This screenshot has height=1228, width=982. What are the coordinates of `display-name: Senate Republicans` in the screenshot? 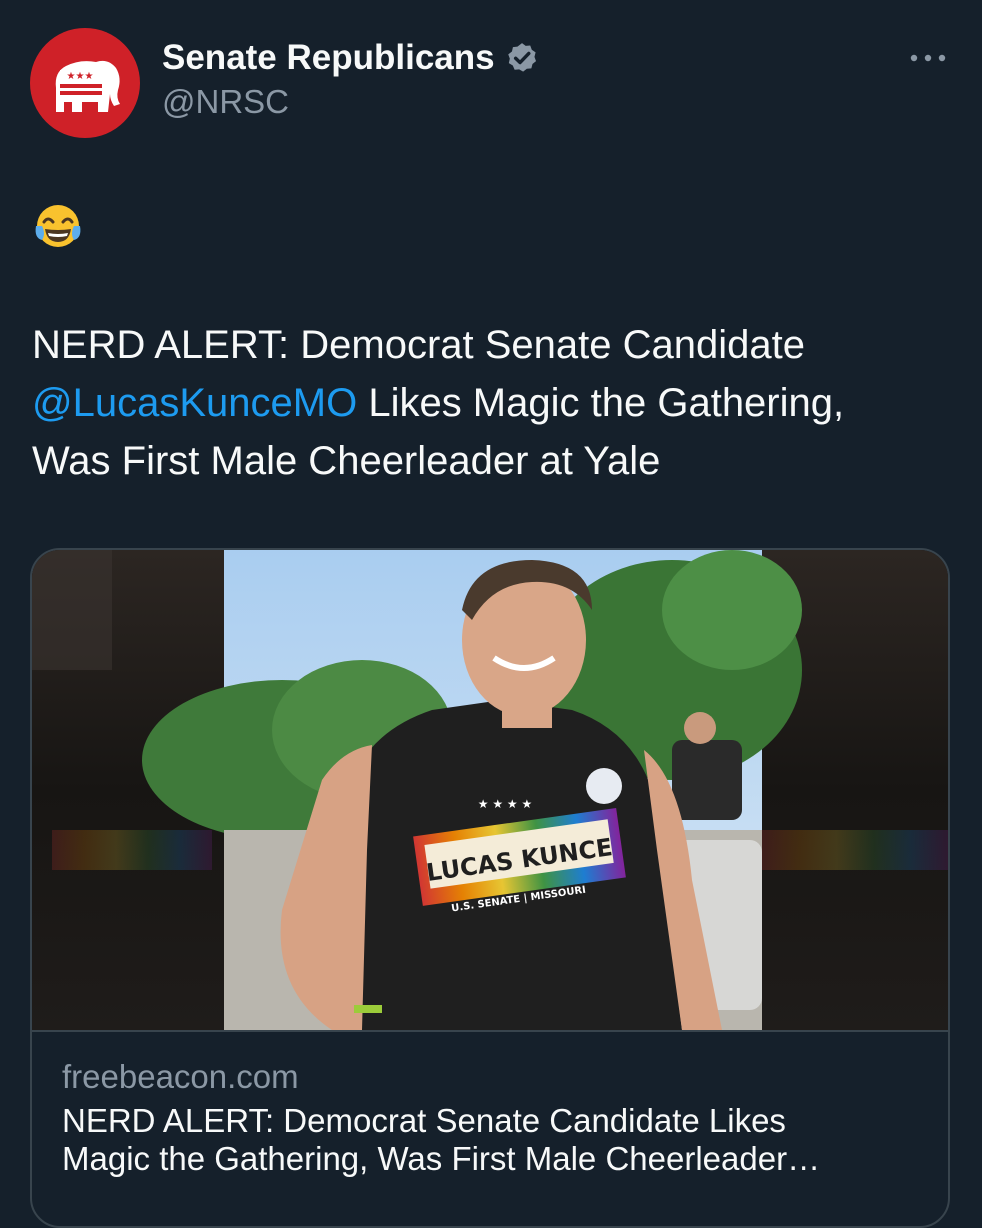 It's located at (328, 58).